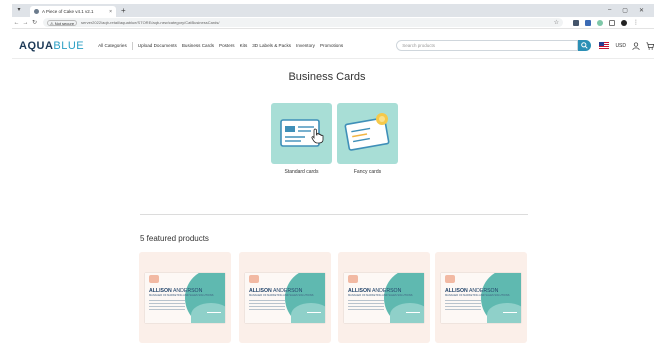 This screenshot has width=654, height=343. I want to click on favicon-icon, so click(36, 11).